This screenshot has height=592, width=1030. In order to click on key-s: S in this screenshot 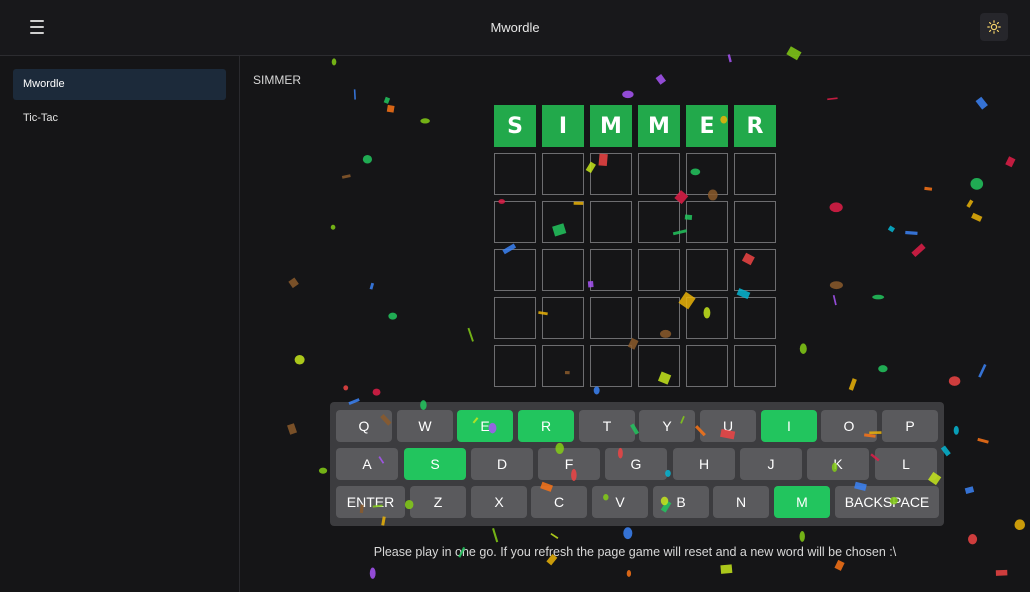, I will do `click(435, 464)`.